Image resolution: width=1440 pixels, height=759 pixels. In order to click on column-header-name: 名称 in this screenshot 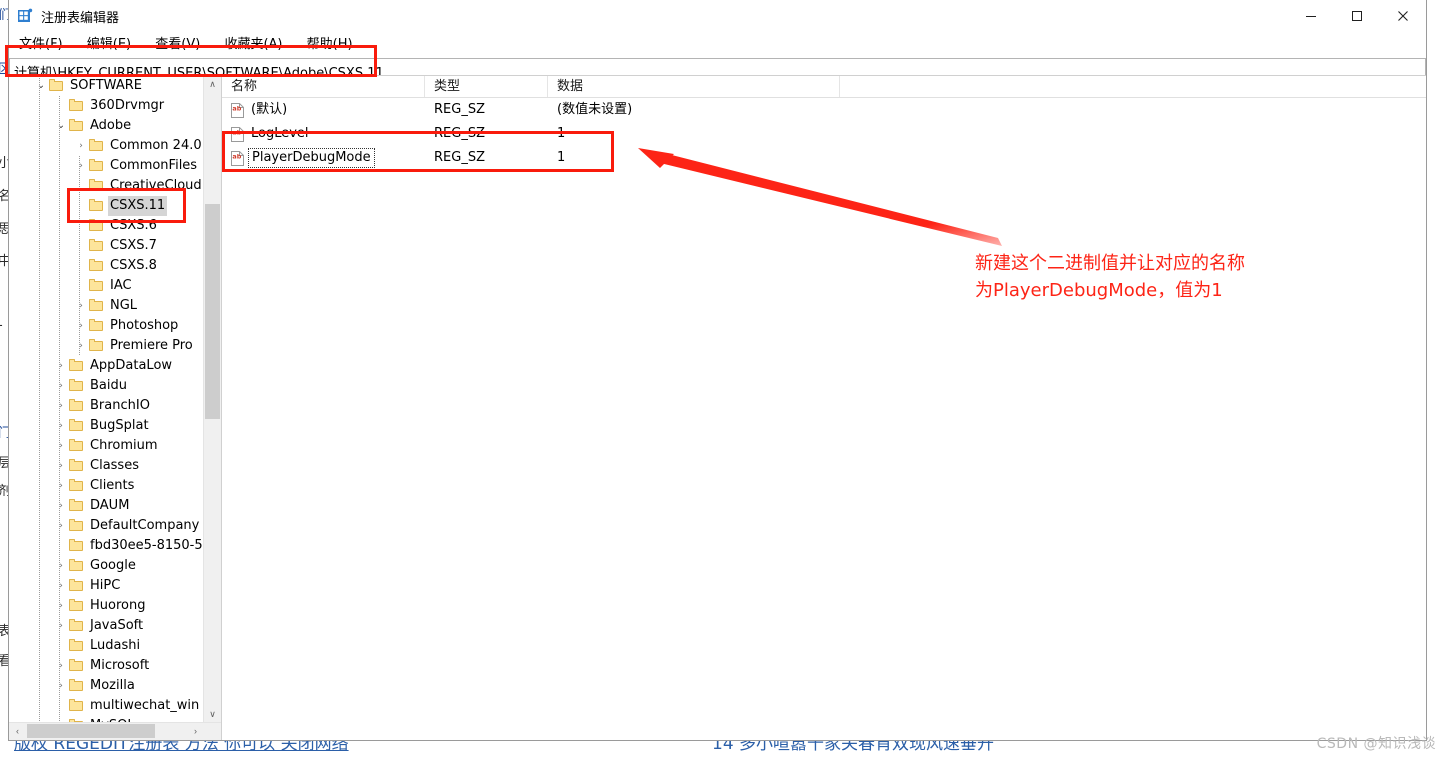, I will do `click(323, 86)`.